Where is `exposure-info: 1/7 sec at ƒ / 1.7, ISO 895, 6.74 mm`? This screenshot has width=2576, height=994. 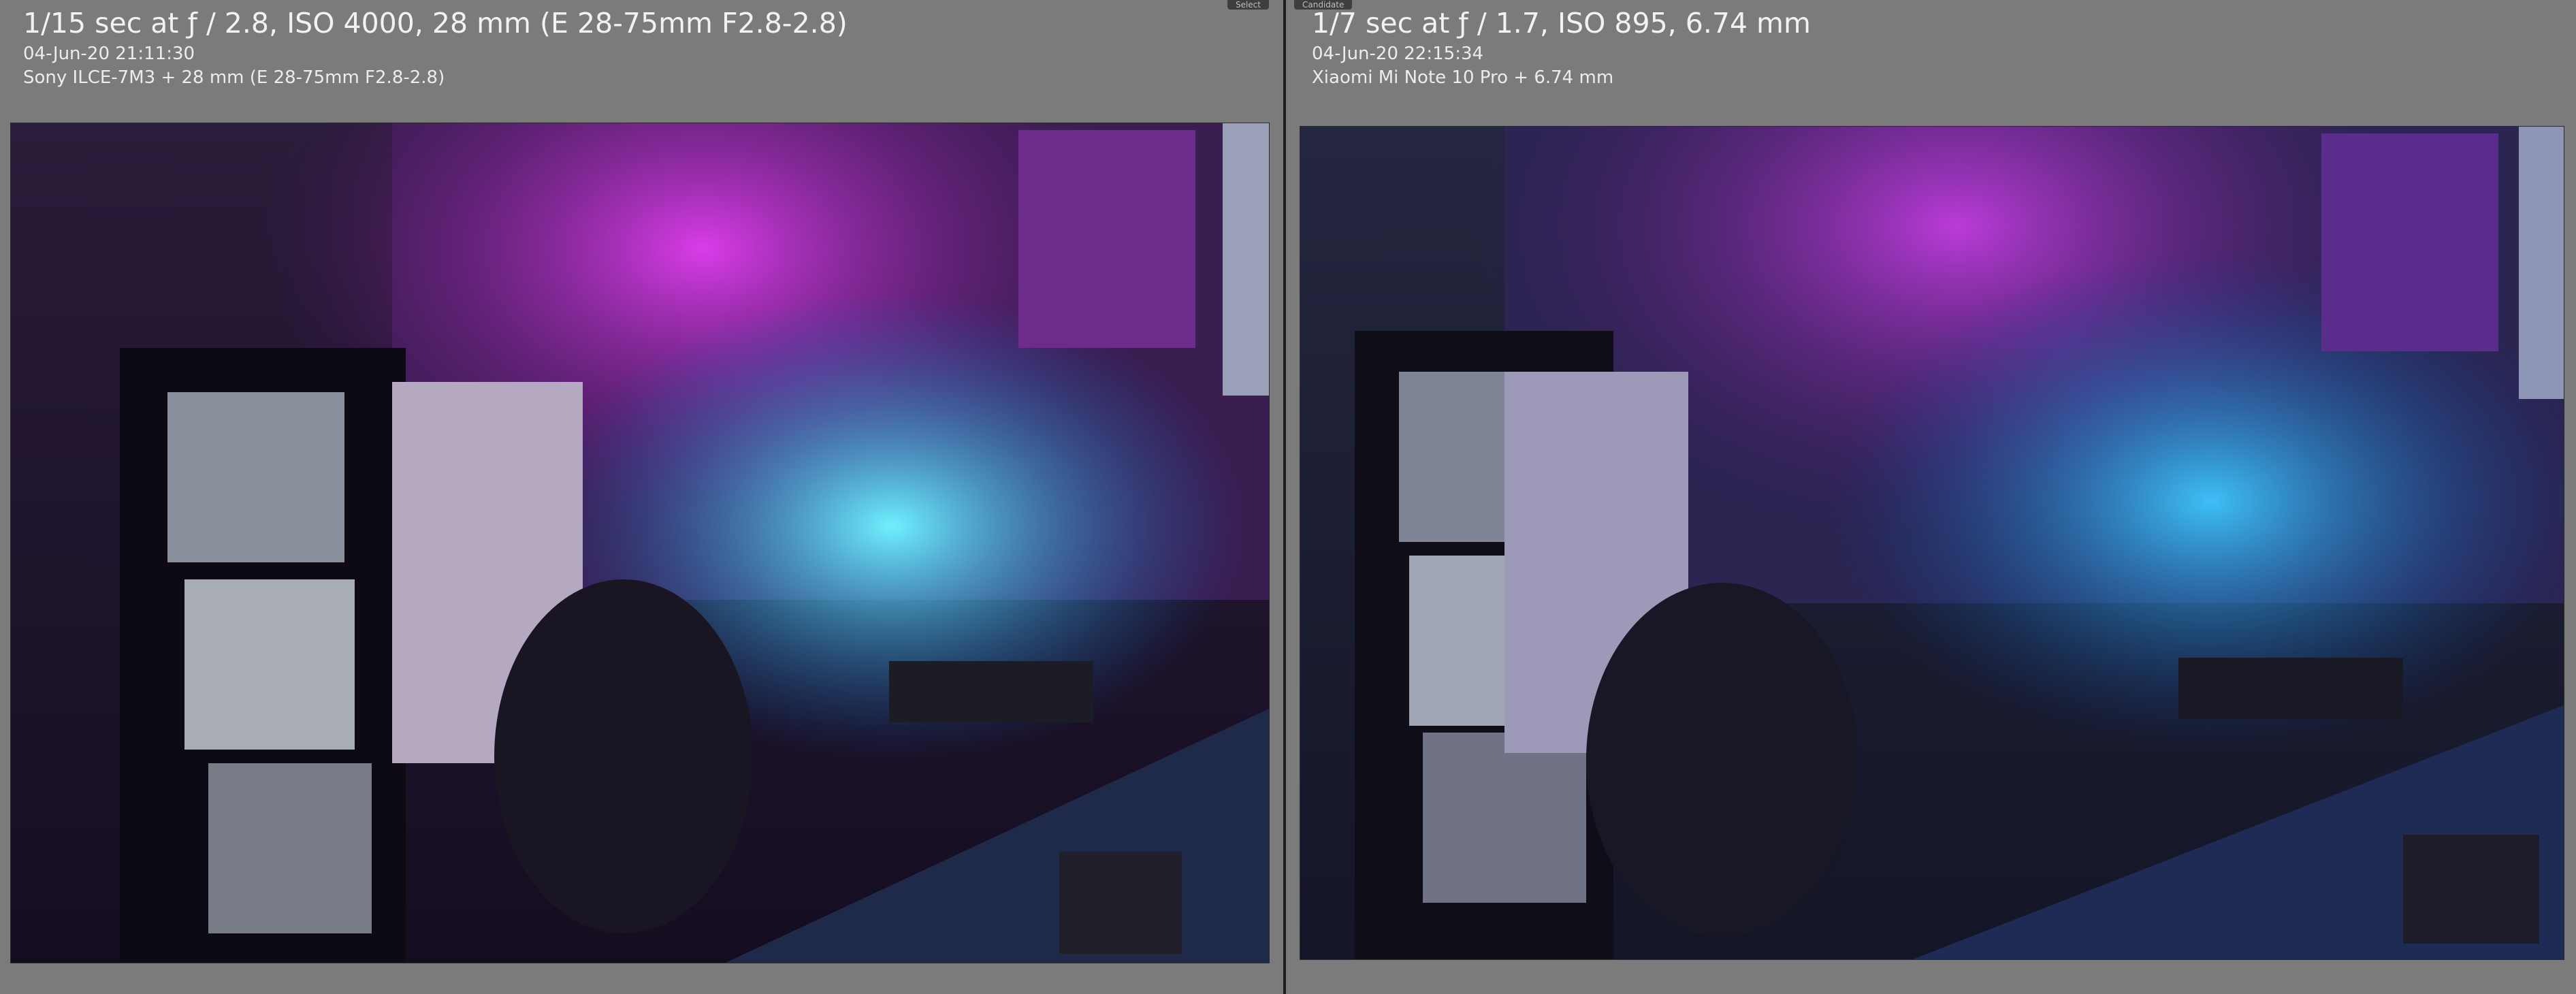
exposure-info: 1/7 sec at ƒ / 1.7, ISO 895, 6.74 mm is located at coordinates (1562, 23).